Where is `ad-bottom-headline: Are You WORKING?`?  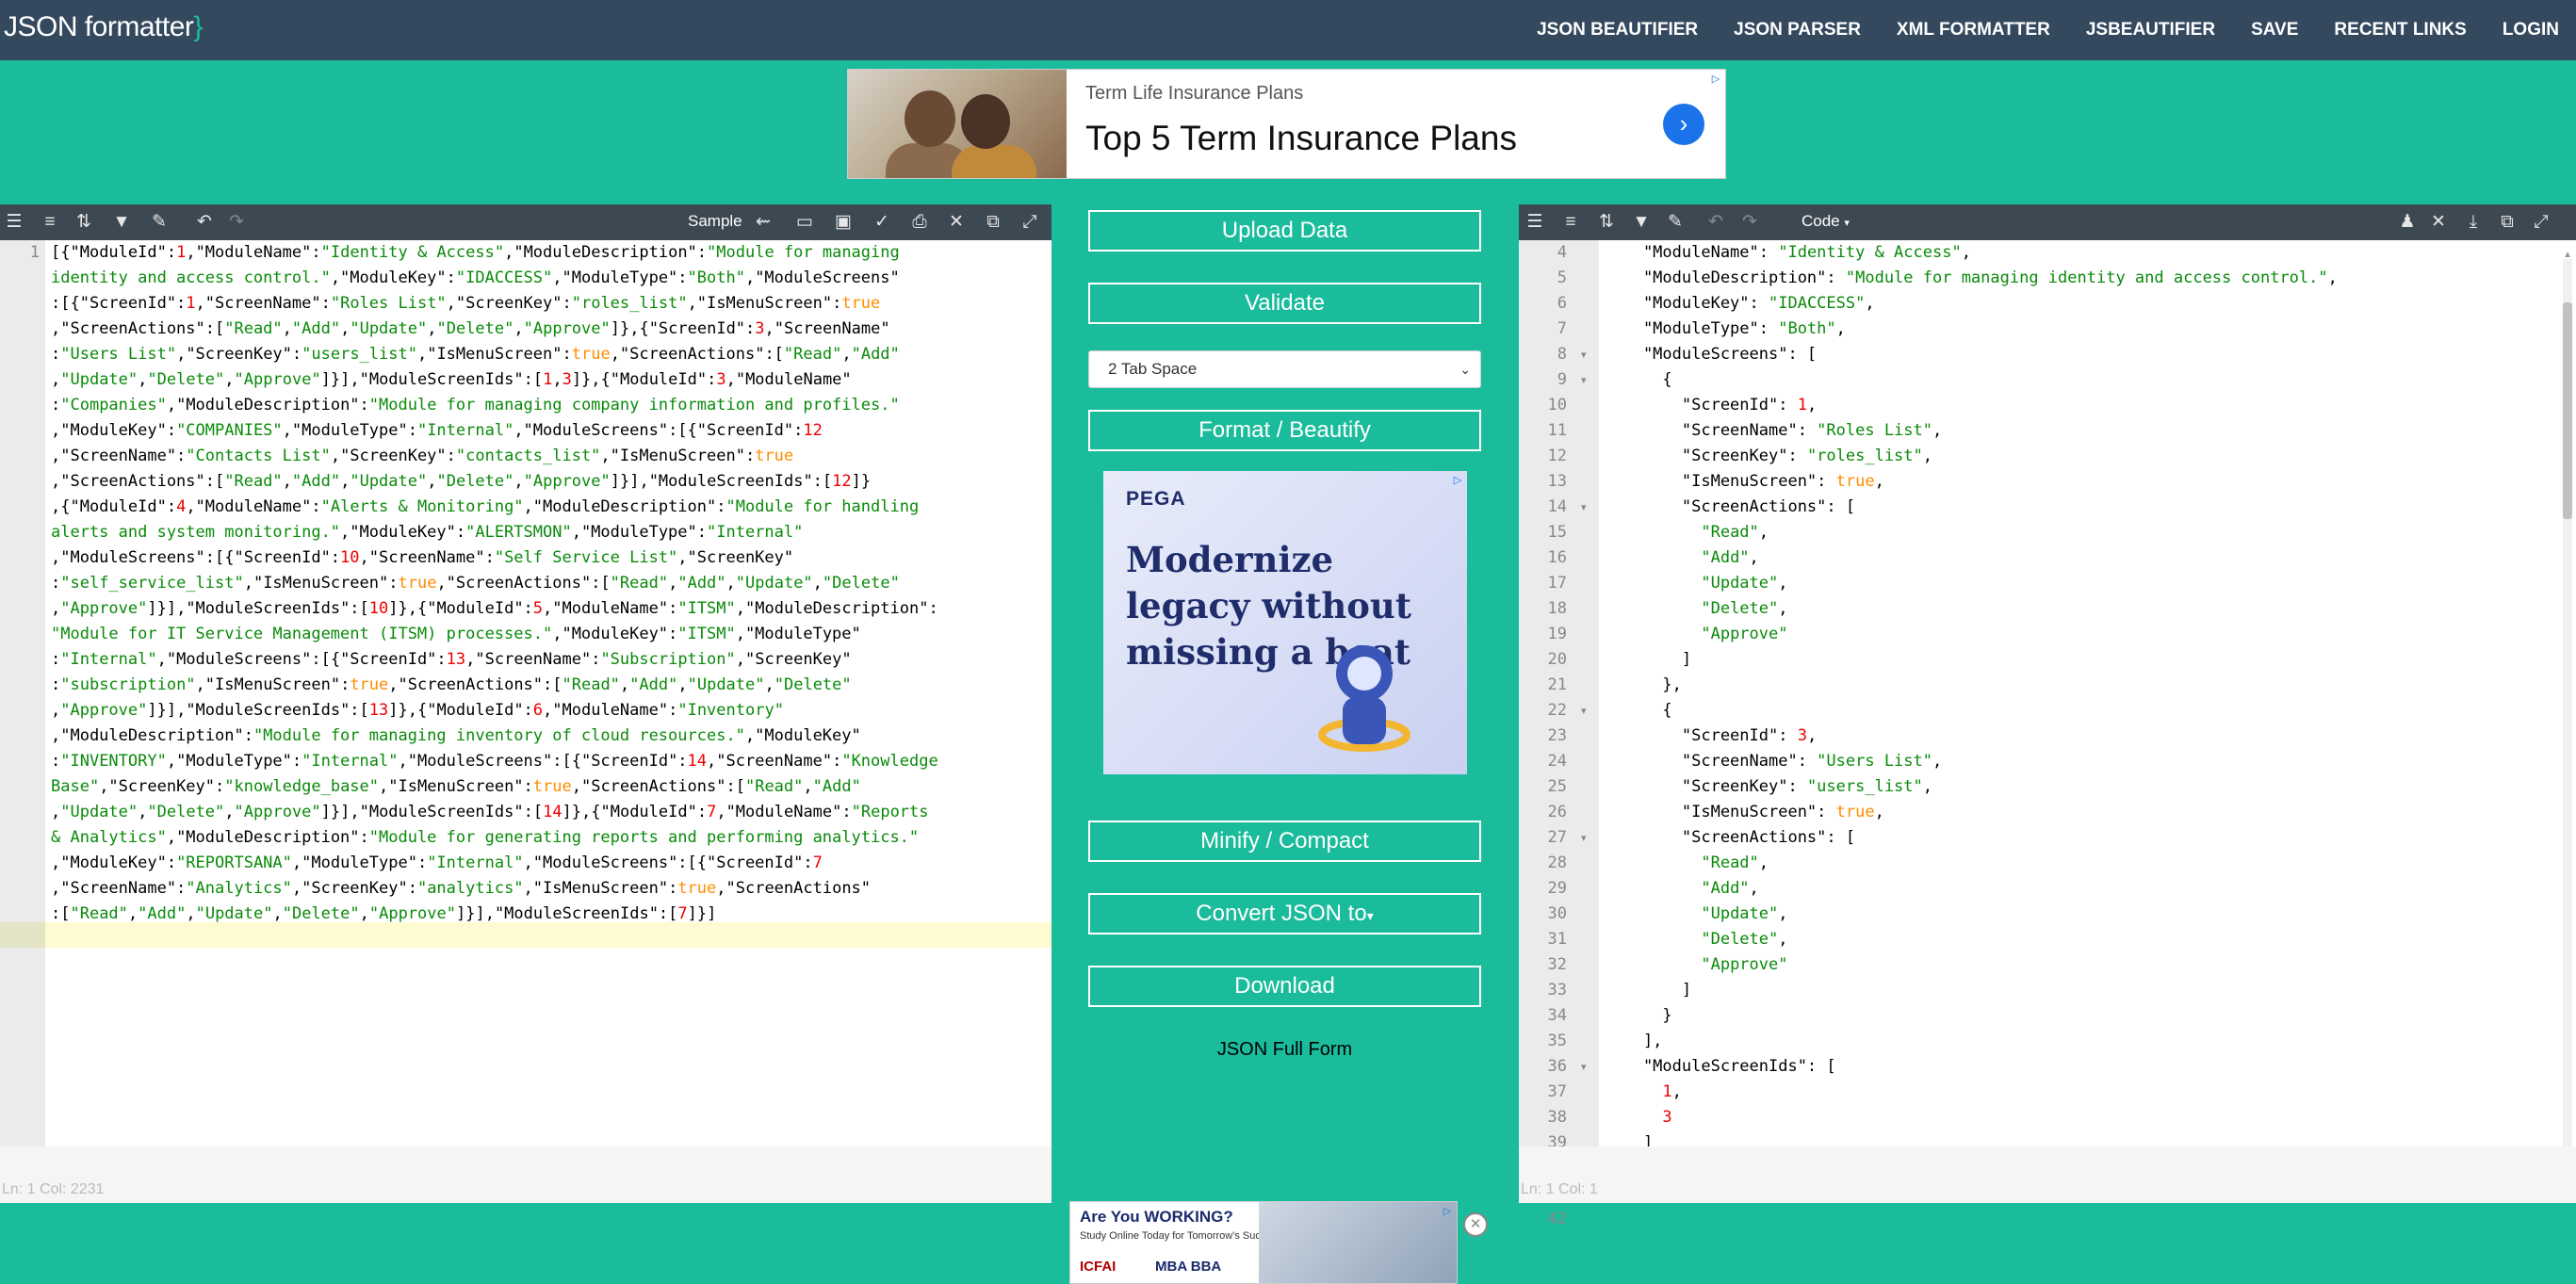
ad-bottom-headline: Are You WORKING? is located at coordinates (1156, 1217).